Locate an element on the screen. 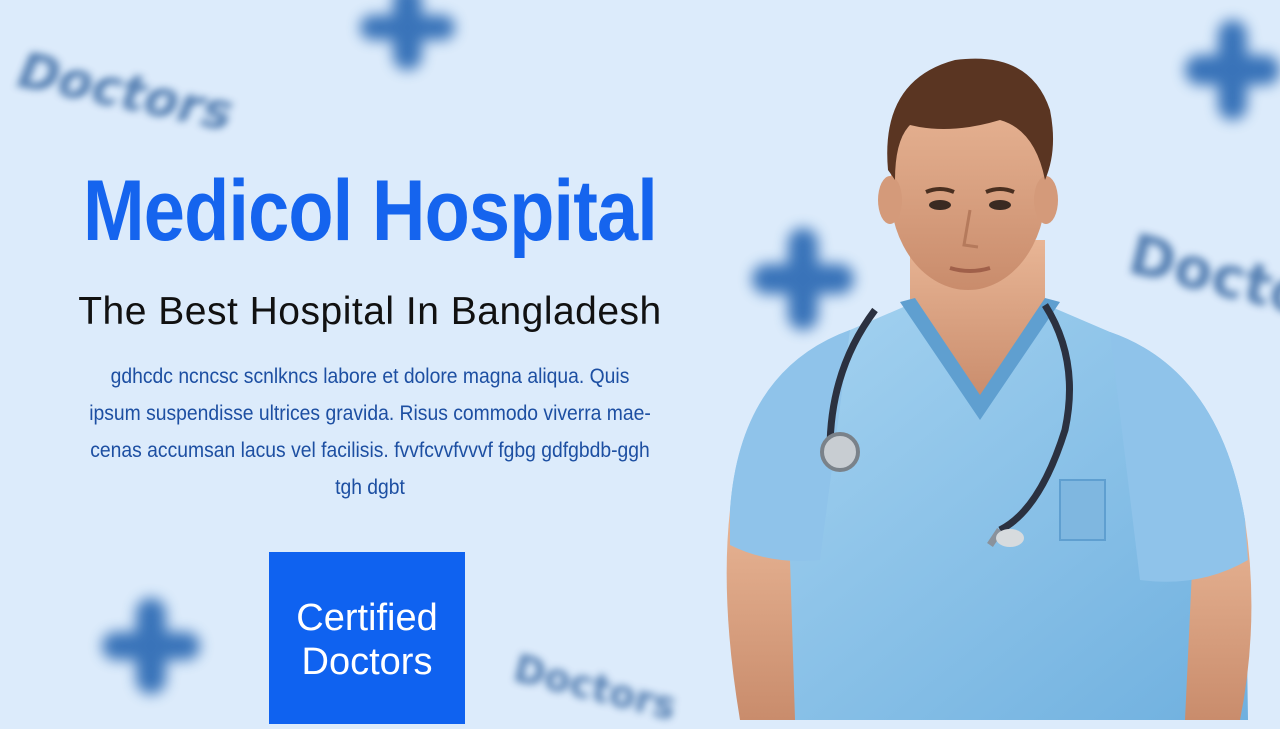 The width and height of the screenshot is (1280, 729). badge-line-1: Certified is located at coordinates (367, 618).